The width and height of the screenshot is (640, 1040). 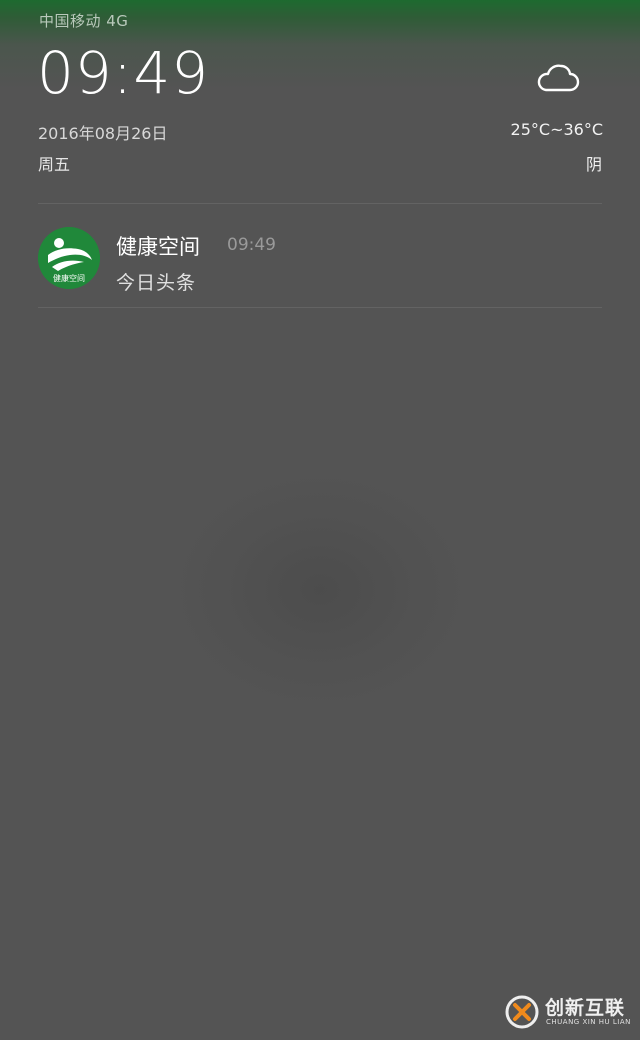 I want to click on notification-message: 今日头条, so click(x=156, y=283).